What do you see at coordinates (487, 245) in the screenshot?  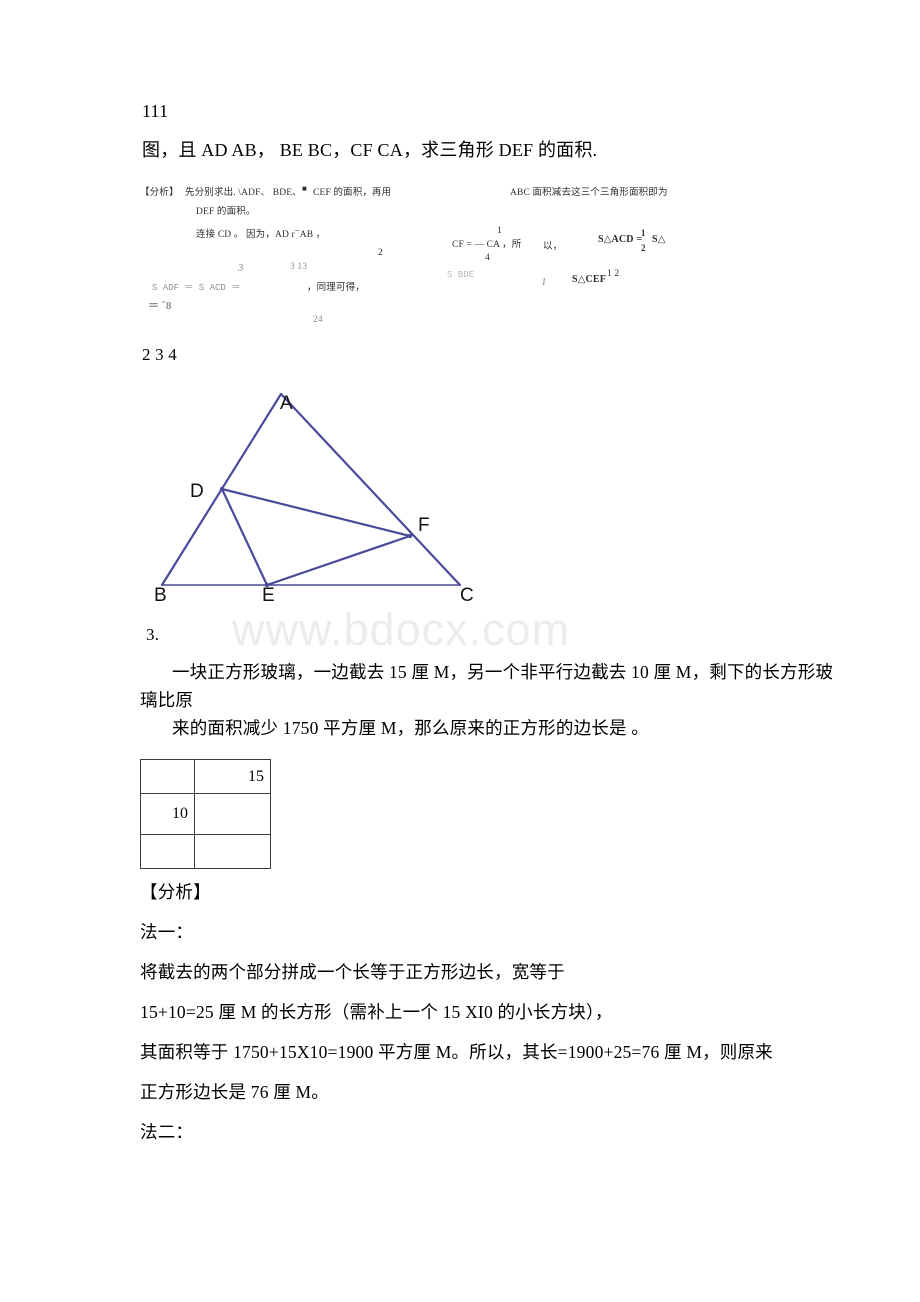 I see `formula-frag-cf: CF = — CA ，所` at bounding box center [487, 245].